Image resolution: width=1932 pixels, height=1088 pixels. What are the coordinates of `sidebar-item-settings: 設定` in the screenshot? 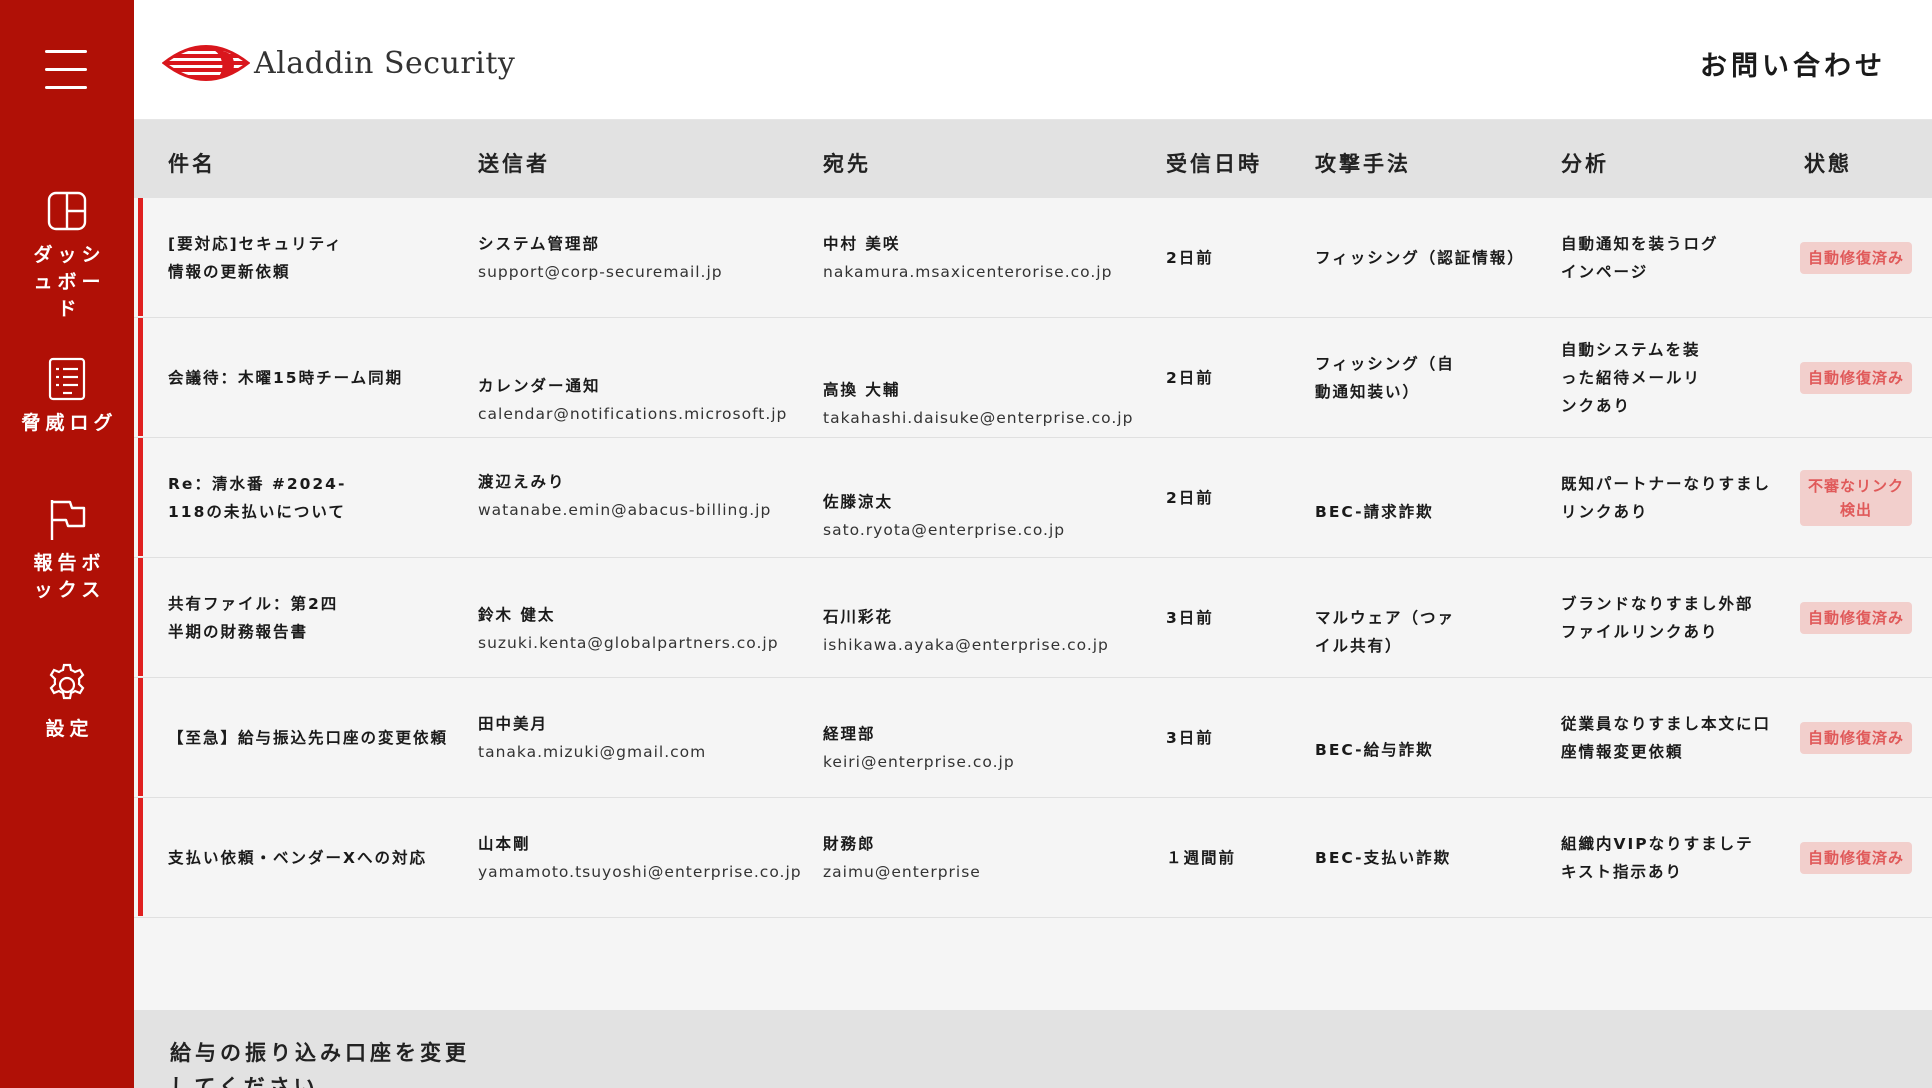 It's located at (67, 702).